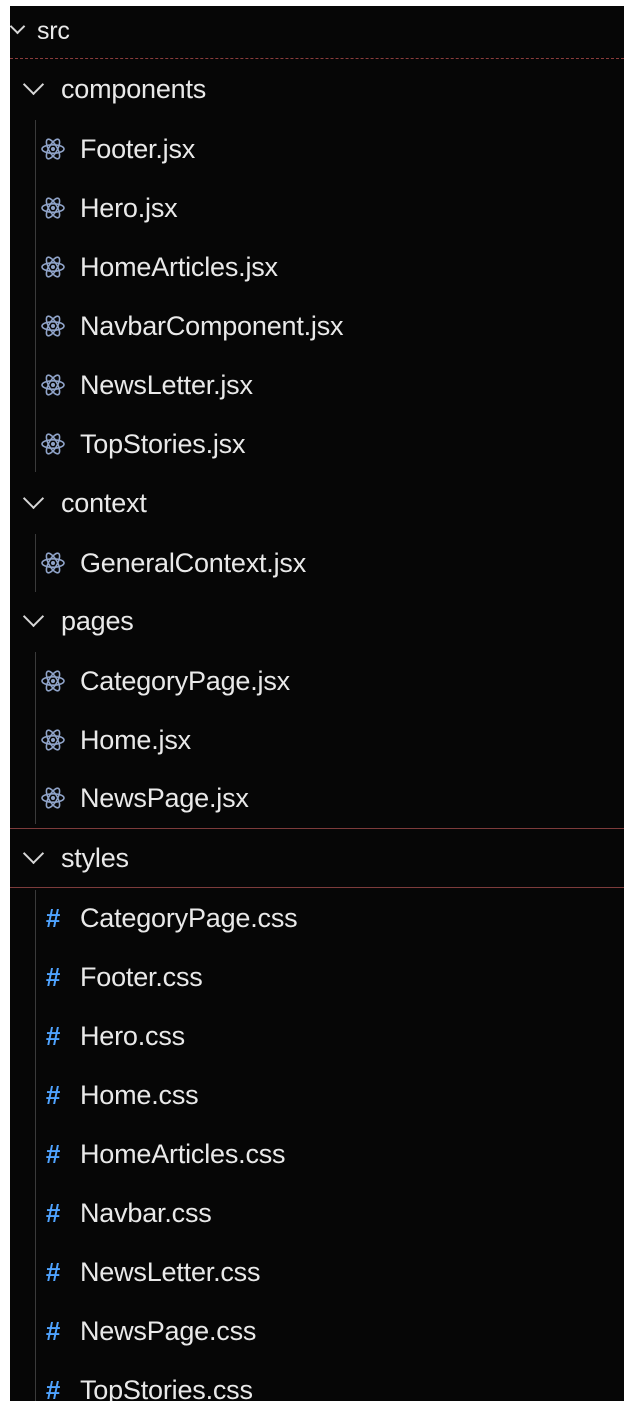 This screenshot has width=626, height=1403. I want to click on tree-folder-components: components, so click(317, 89).